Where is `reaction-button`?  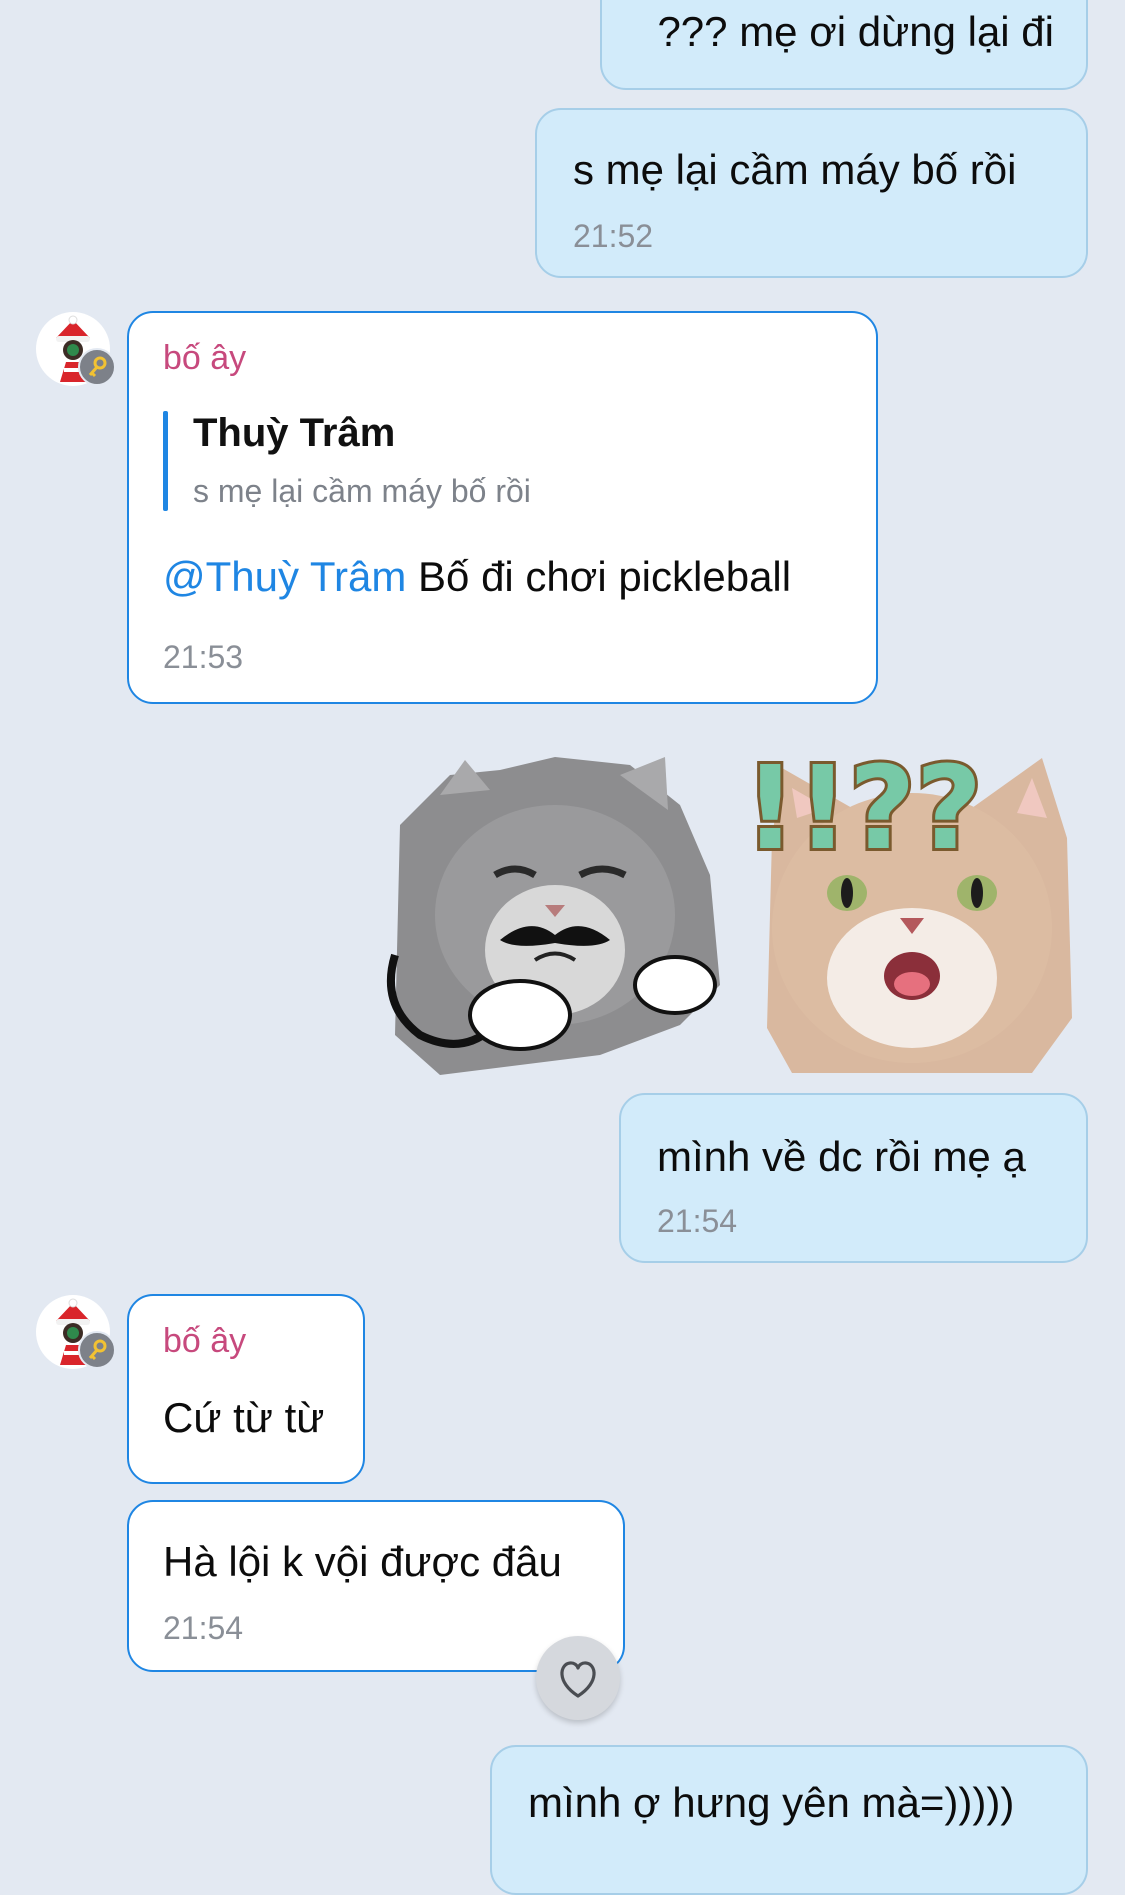
reaction-button is located at coordinates (578, 1678).